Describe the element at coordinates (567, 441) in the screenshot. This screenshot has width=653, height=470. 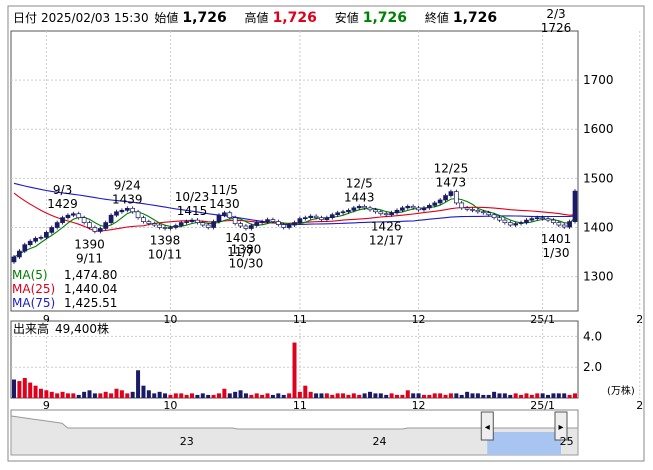
I see `navigator-year-label: 25` at that location.